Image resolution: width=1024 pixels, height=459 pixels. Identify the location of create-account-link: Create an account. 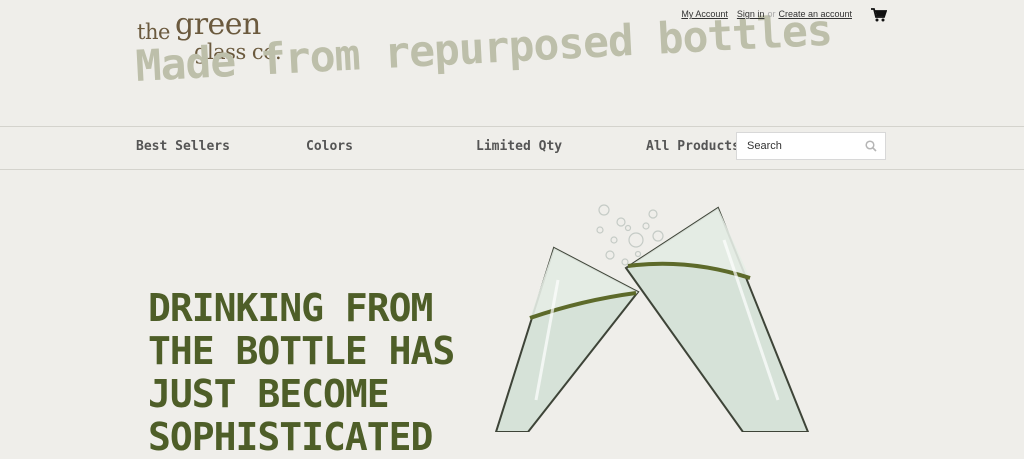
(815, 14).